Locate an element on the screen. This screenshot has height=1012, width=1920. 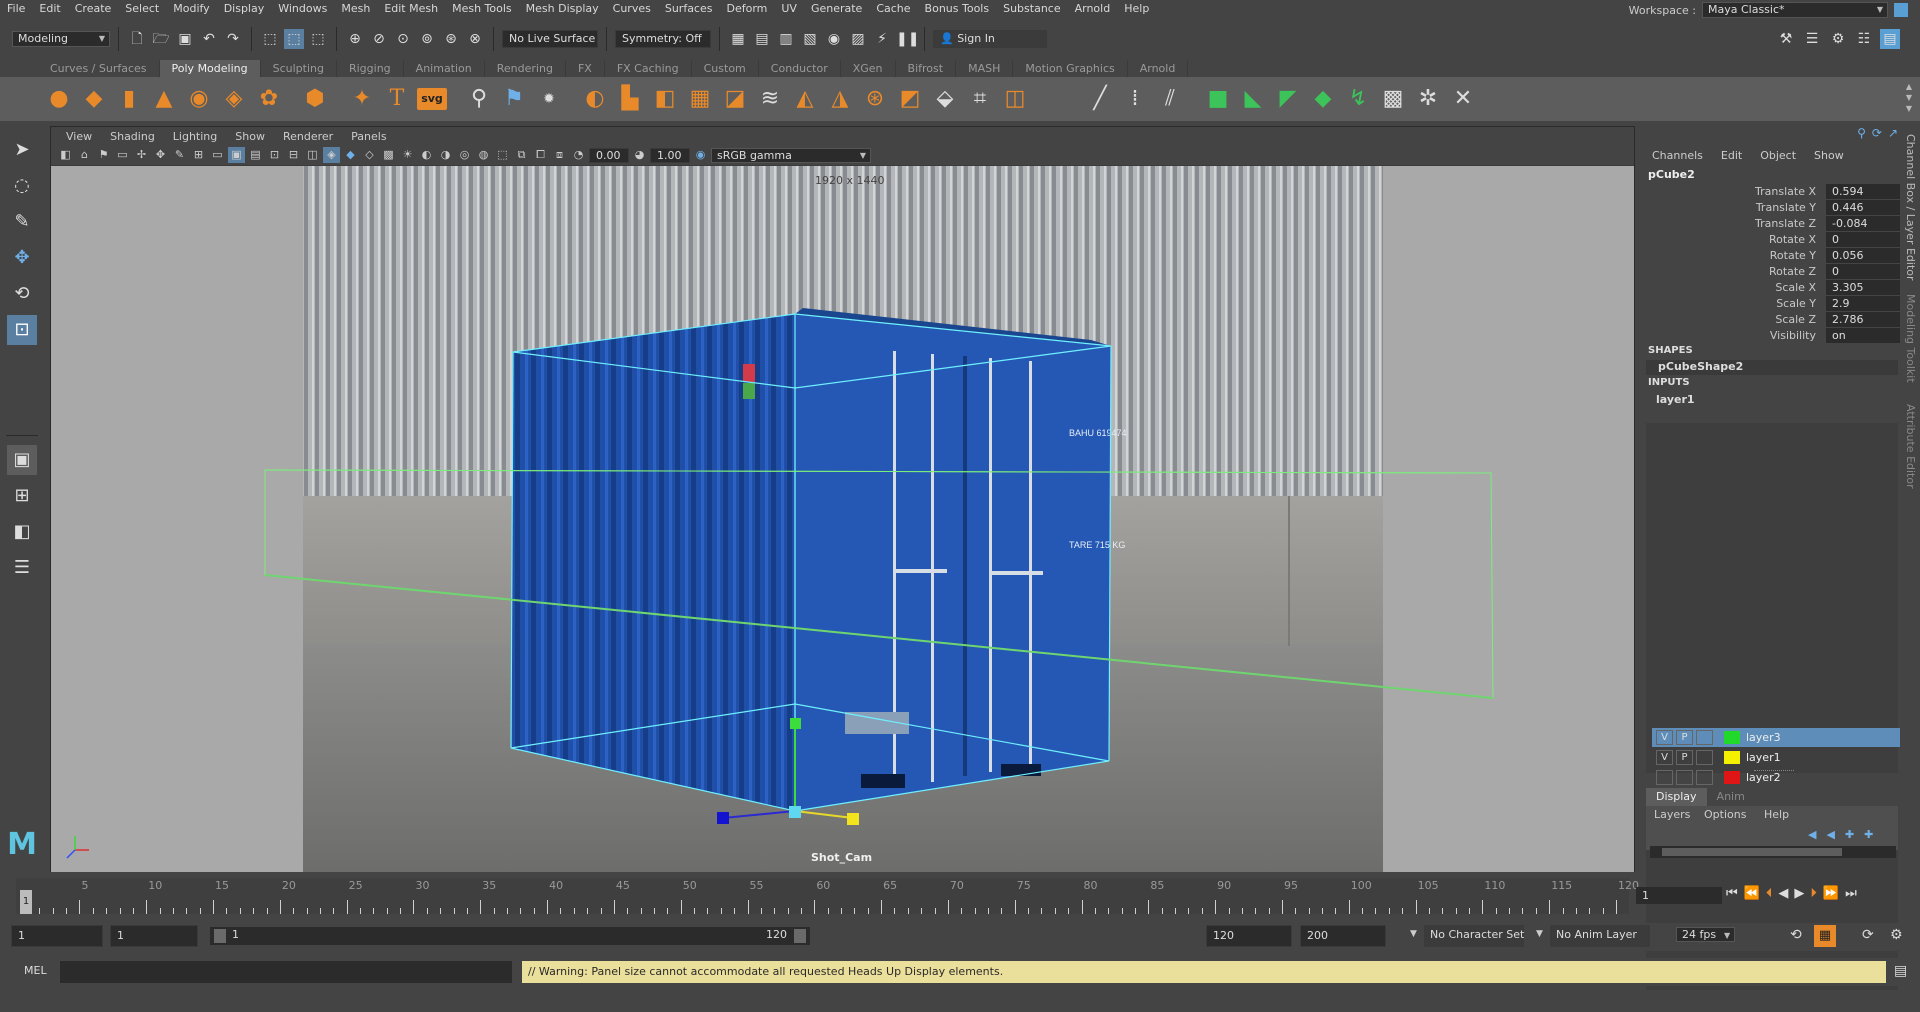
menu-windows: Windows is located at coordinates (302, 8).